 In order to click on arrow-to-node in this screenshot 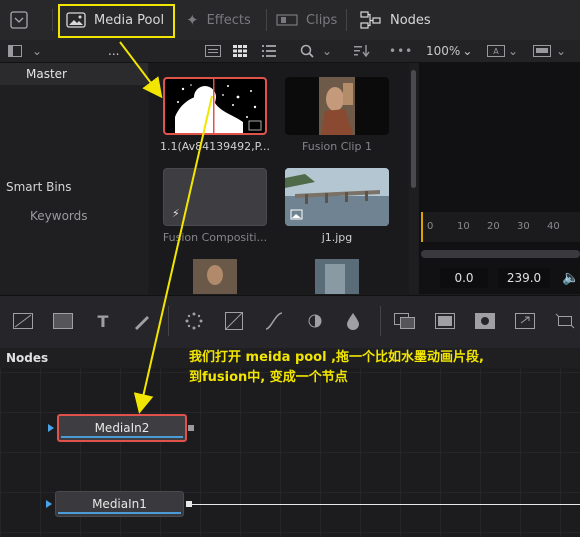, I will do `click(173, 254)`.